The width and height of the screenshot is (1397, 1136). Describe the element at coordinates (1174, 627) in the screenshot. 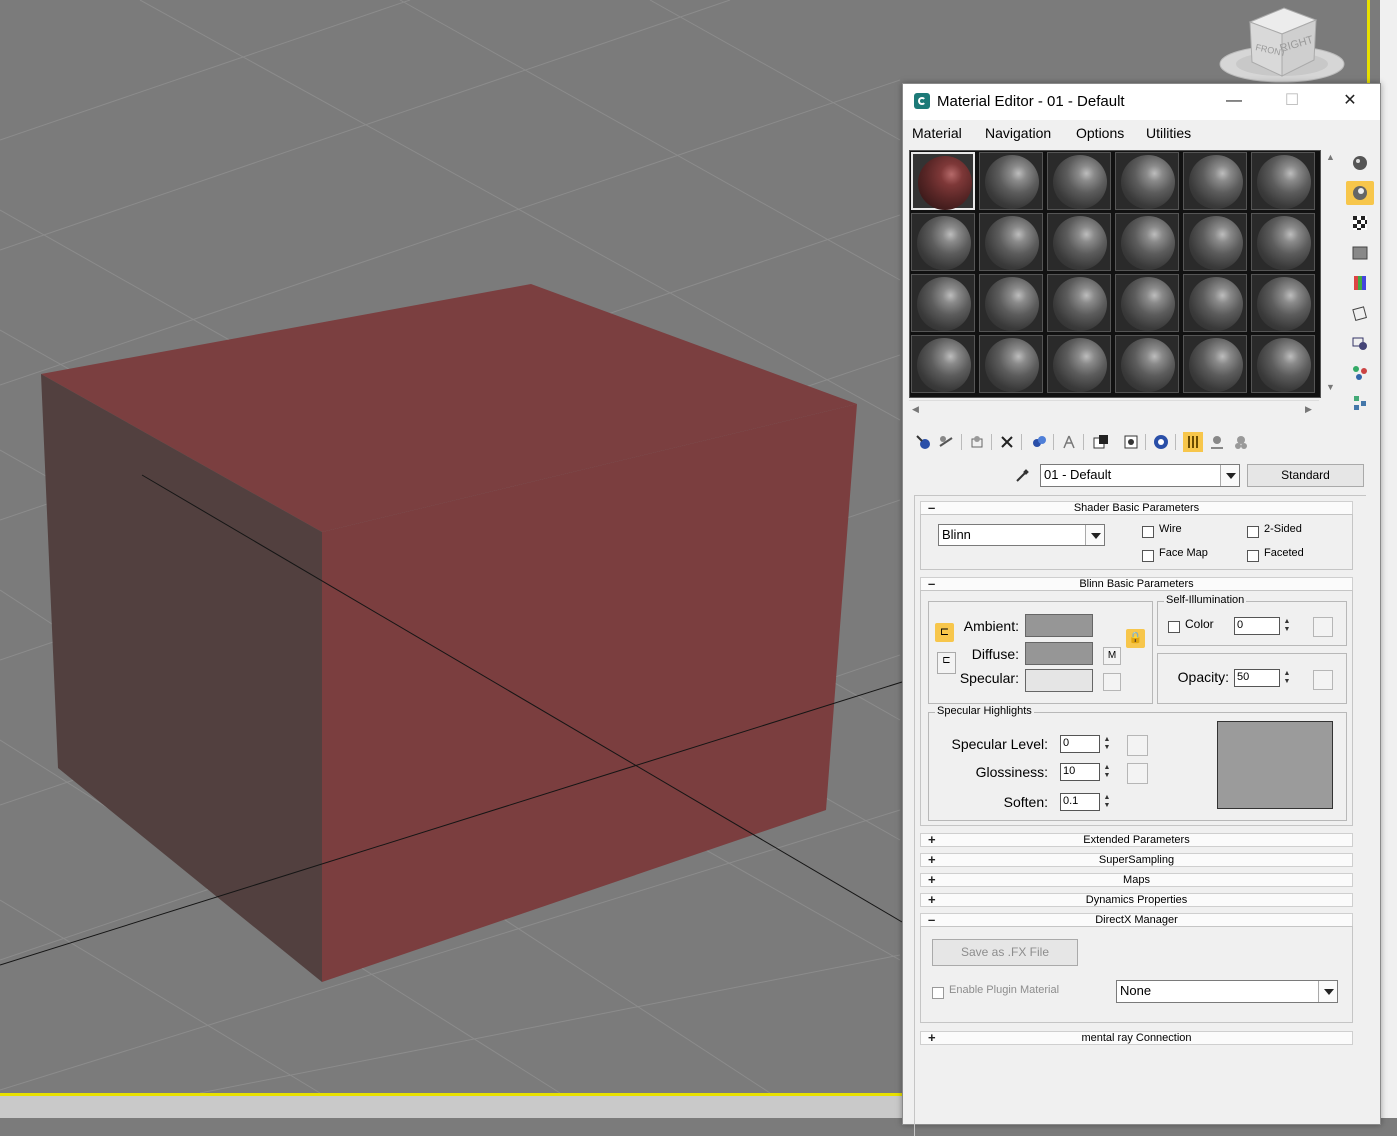

I see `self-illum-color-checkbox` at that location.